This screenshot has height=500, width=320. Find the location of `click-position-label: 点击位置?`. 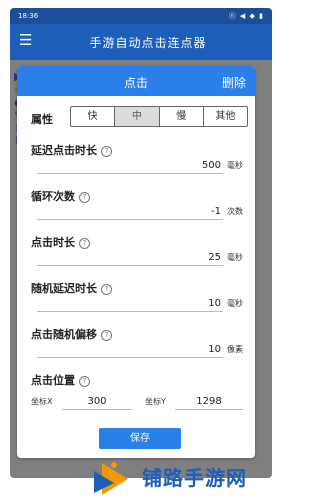

click-position-label: 点击位置? is located at coordinates (60, 380).